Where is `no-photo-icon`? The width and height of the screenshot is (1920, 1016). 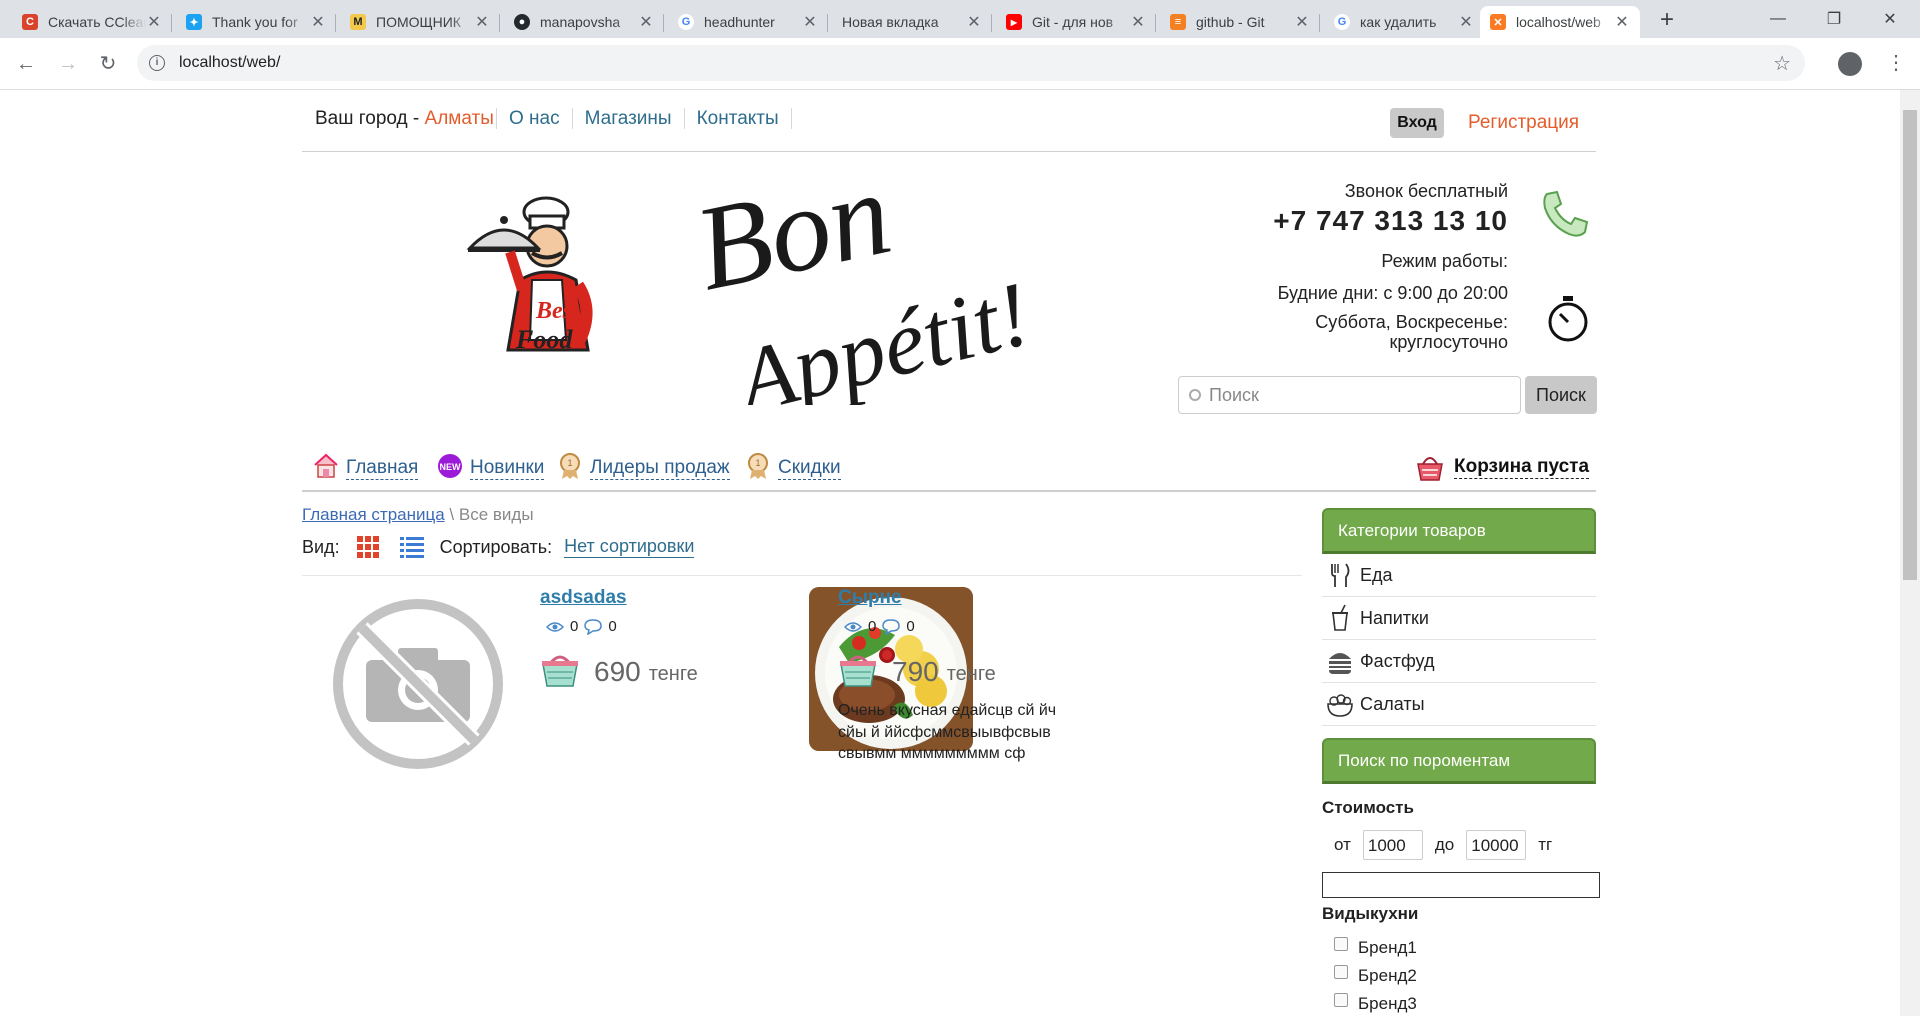 no-photo-icon is located at coordinates (418, 684).